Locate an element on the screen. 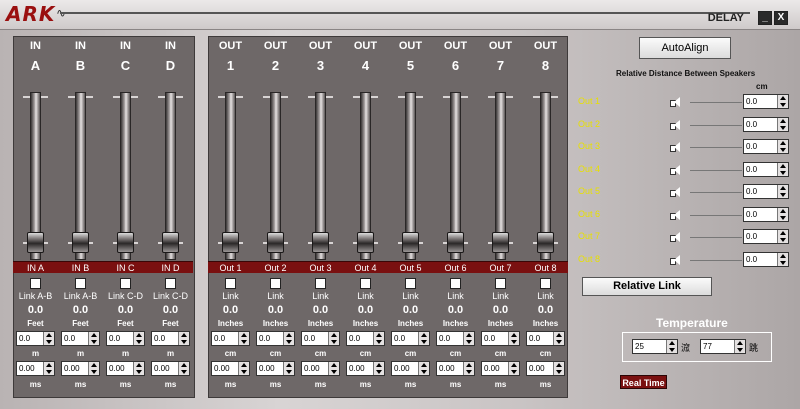  close-button: X is located at coordinates (781, 18).